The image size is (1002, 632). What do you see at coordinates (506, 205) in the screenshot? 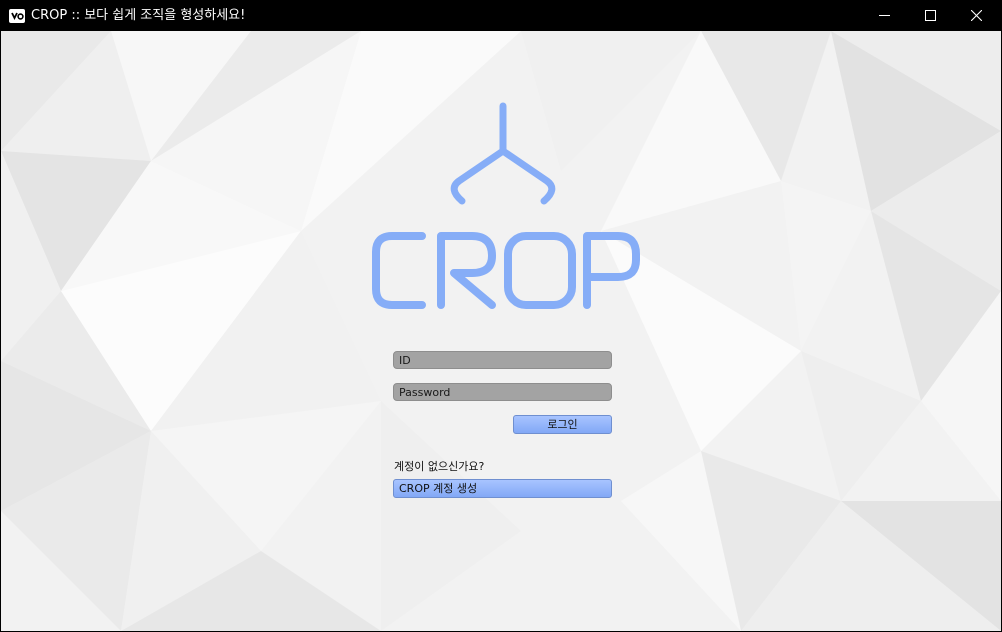
I see `crop-logo` at bounding box center [506, 205].